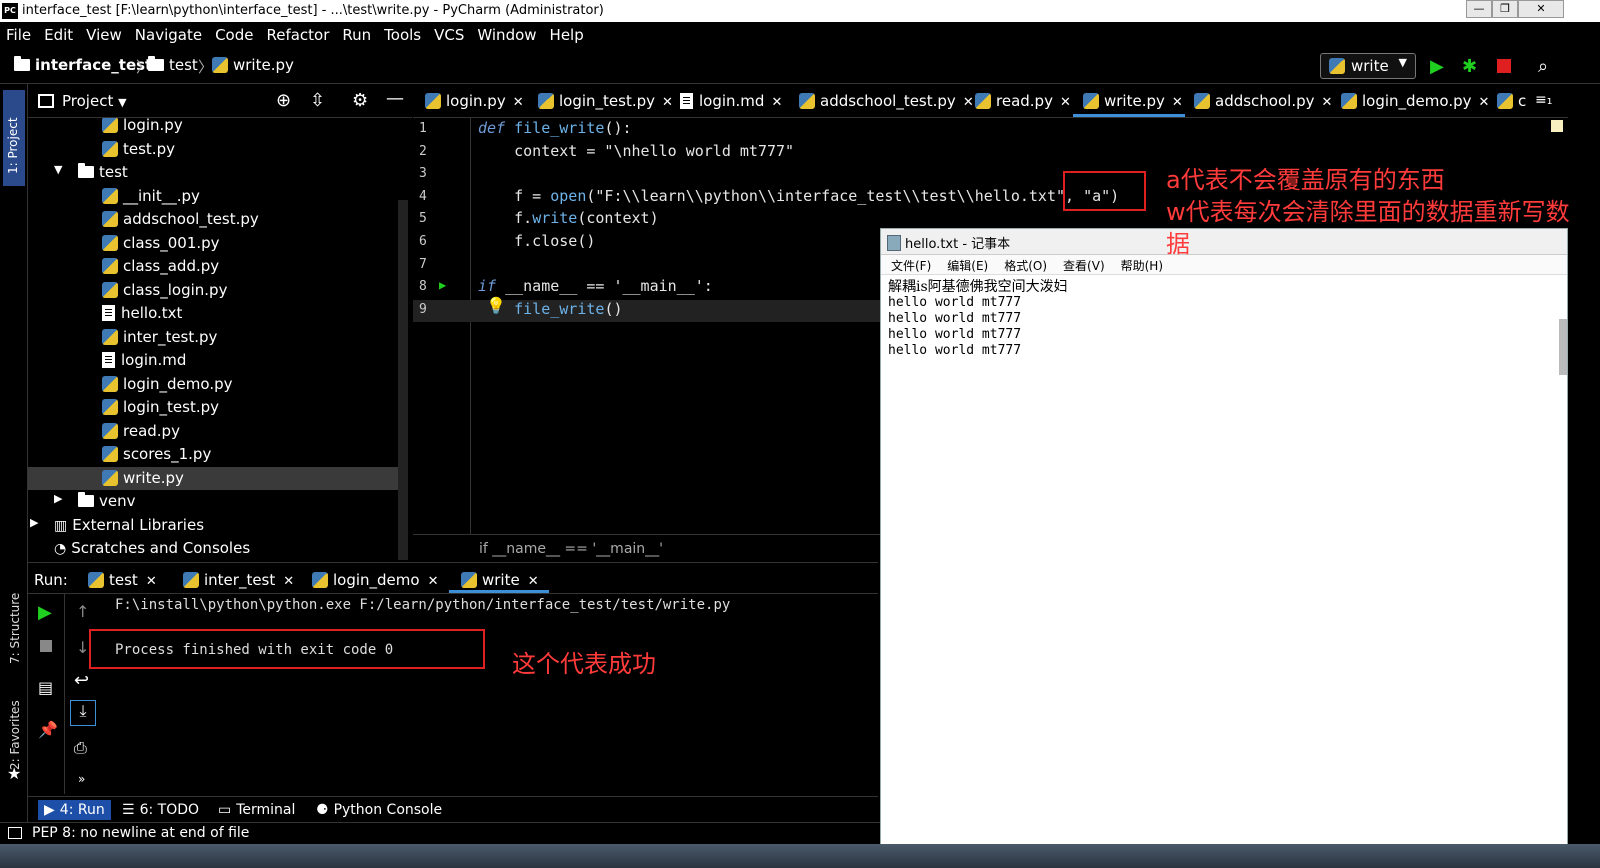 This screenshot has width=1600, height=868. Describe the element at coordinates (550, 309) in the screenshot. I see `code-line: file_write()` at that location.